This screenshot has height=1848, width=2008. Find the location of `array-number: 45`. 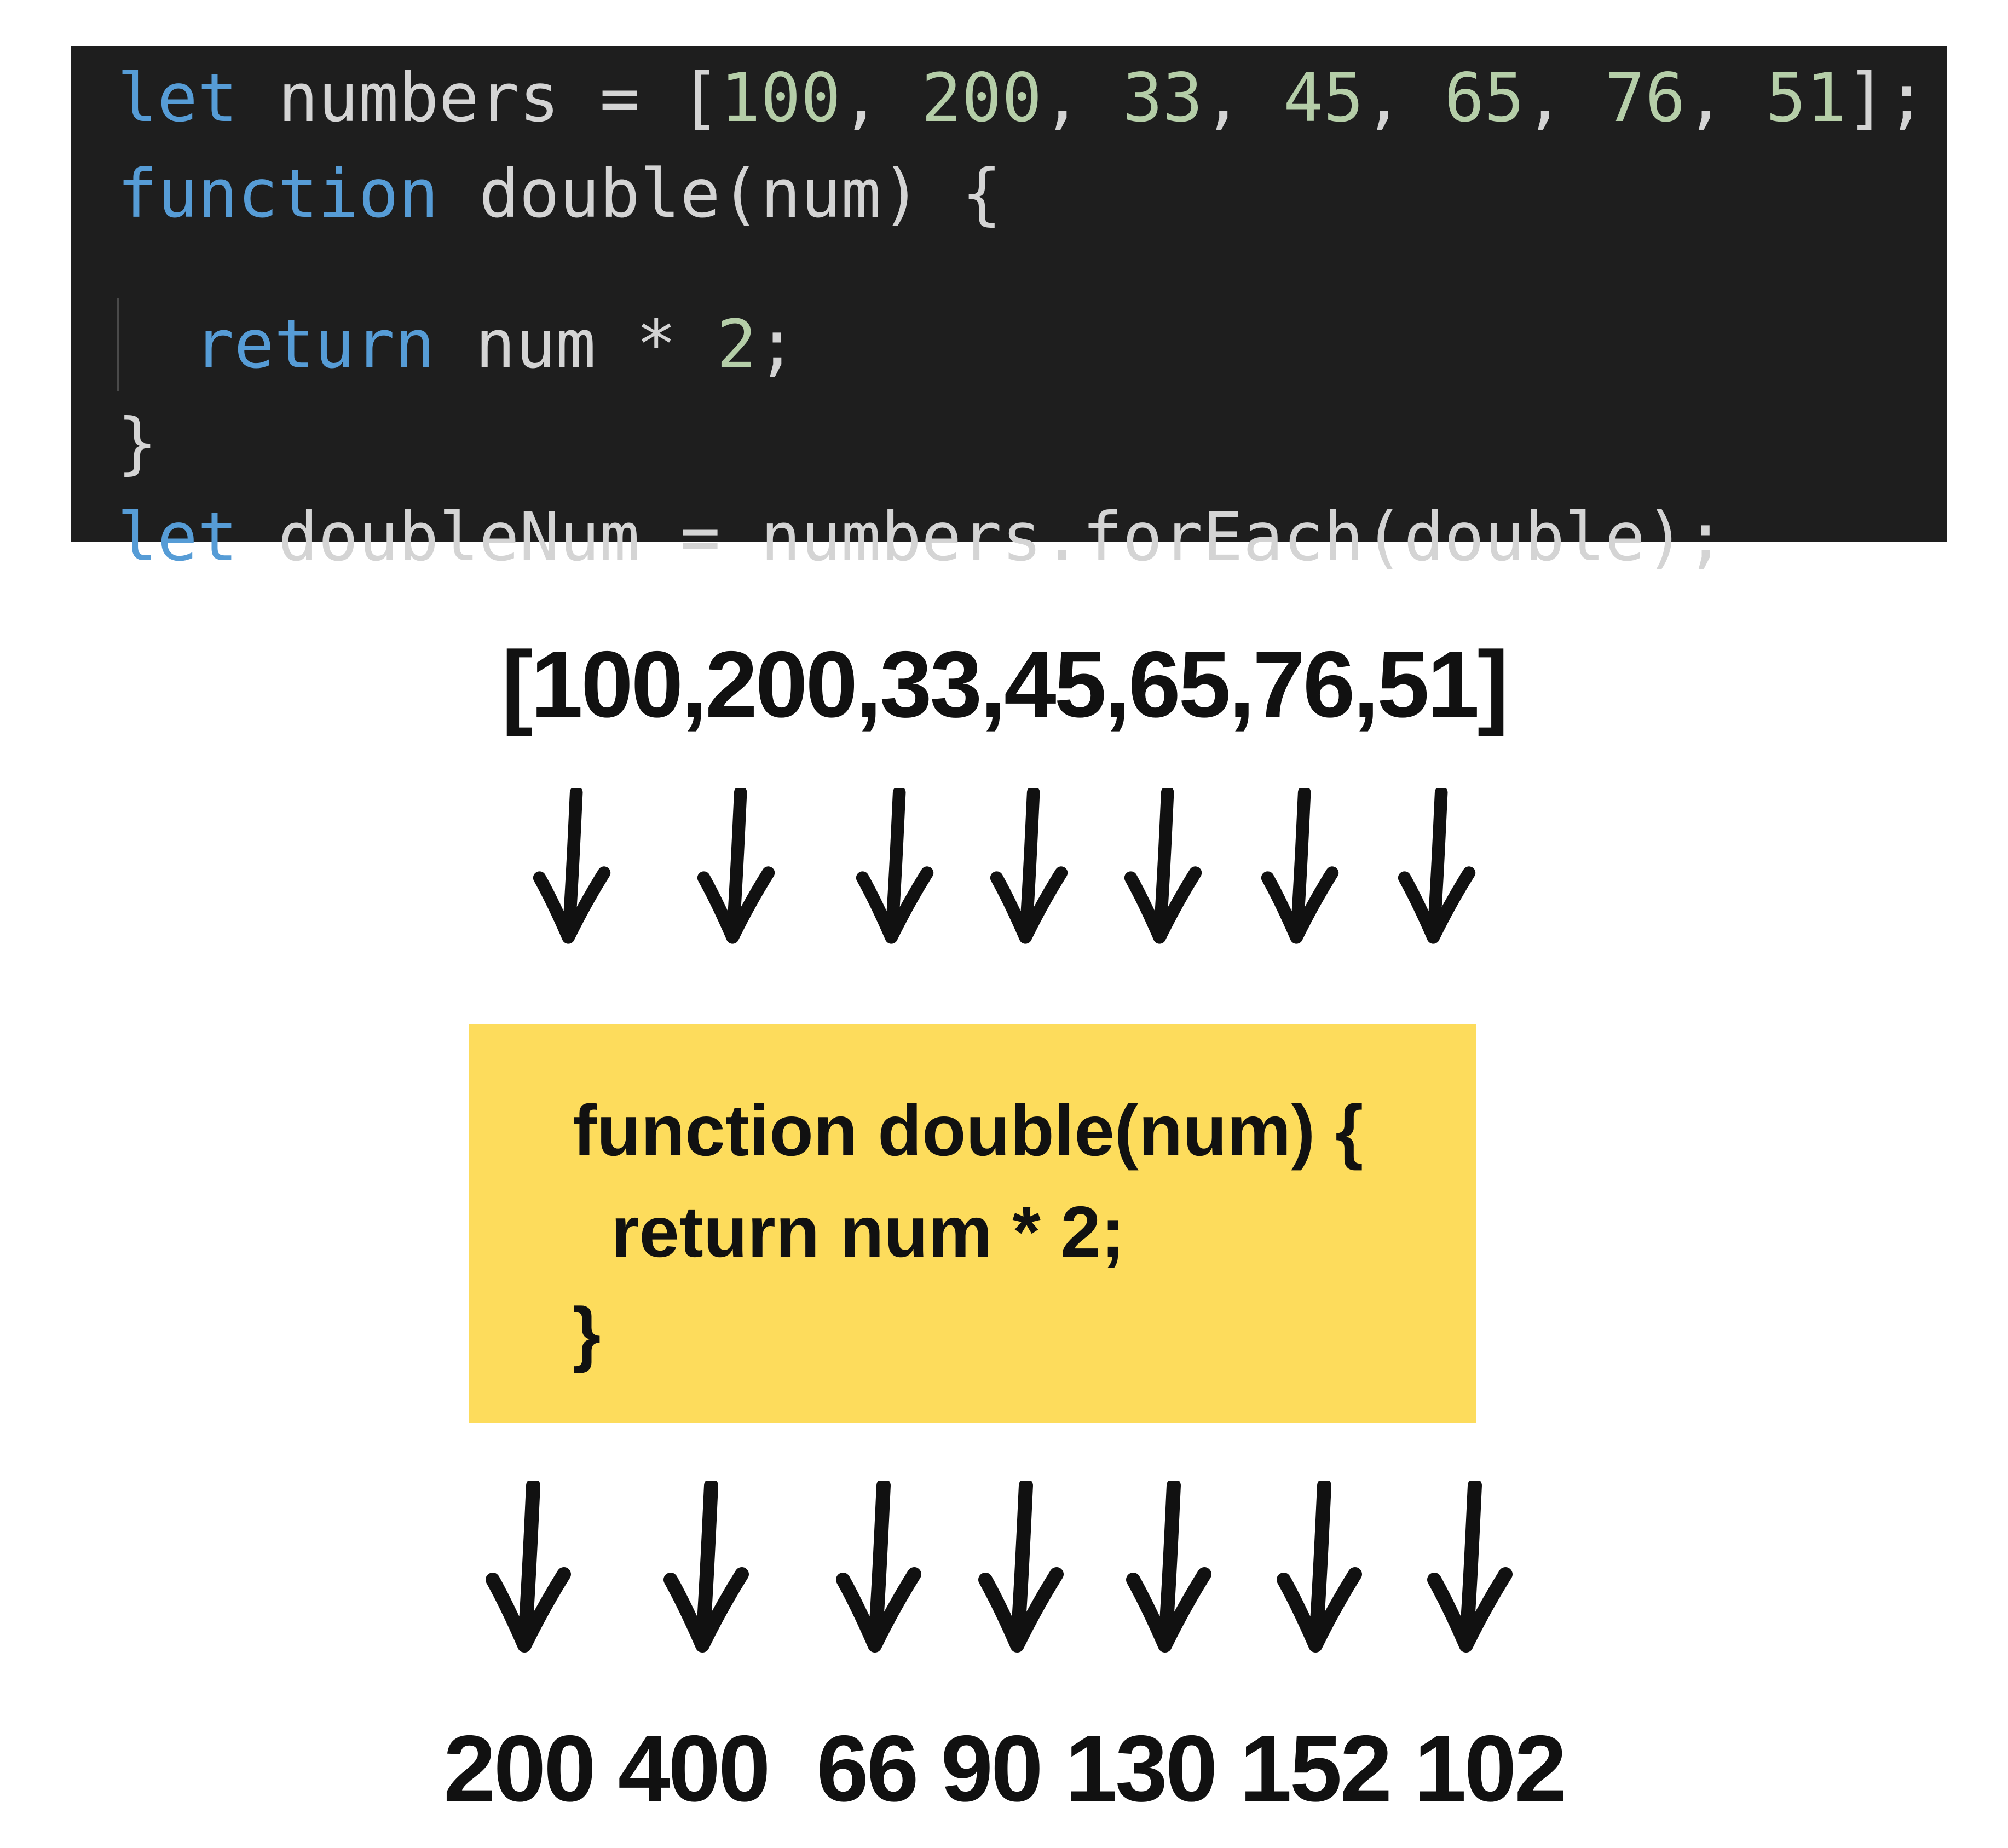

array-number: 45 is located at coordinates (1323, 98).